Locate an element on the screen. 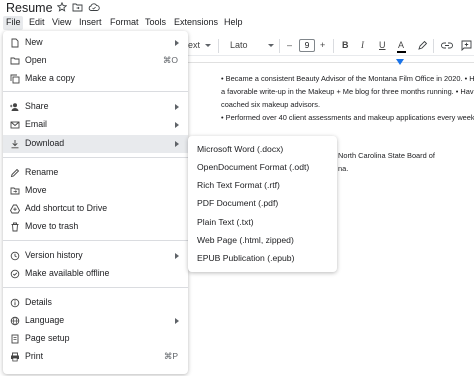 The image size is (474, 376). body-line: coached six makeup advisors. is located at coordinates (271, 104).